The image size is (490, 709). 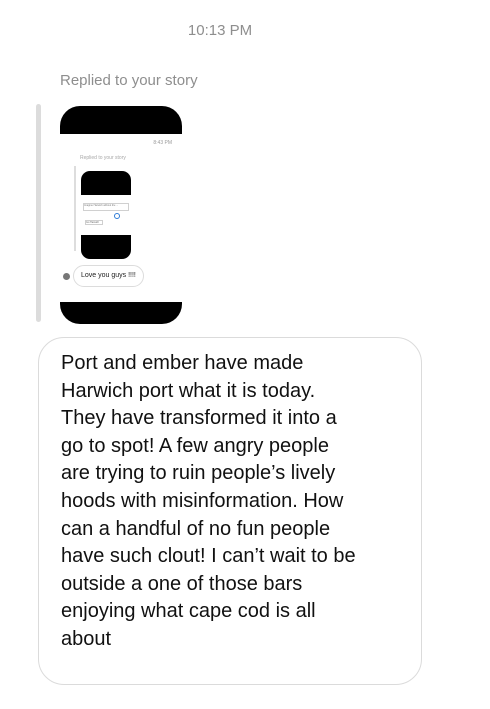 What do you see at coordinates (208, 556) in the screenshot?
I see `message-line: have such clout! I can’t wait to be` at bounding box center [208, 556].